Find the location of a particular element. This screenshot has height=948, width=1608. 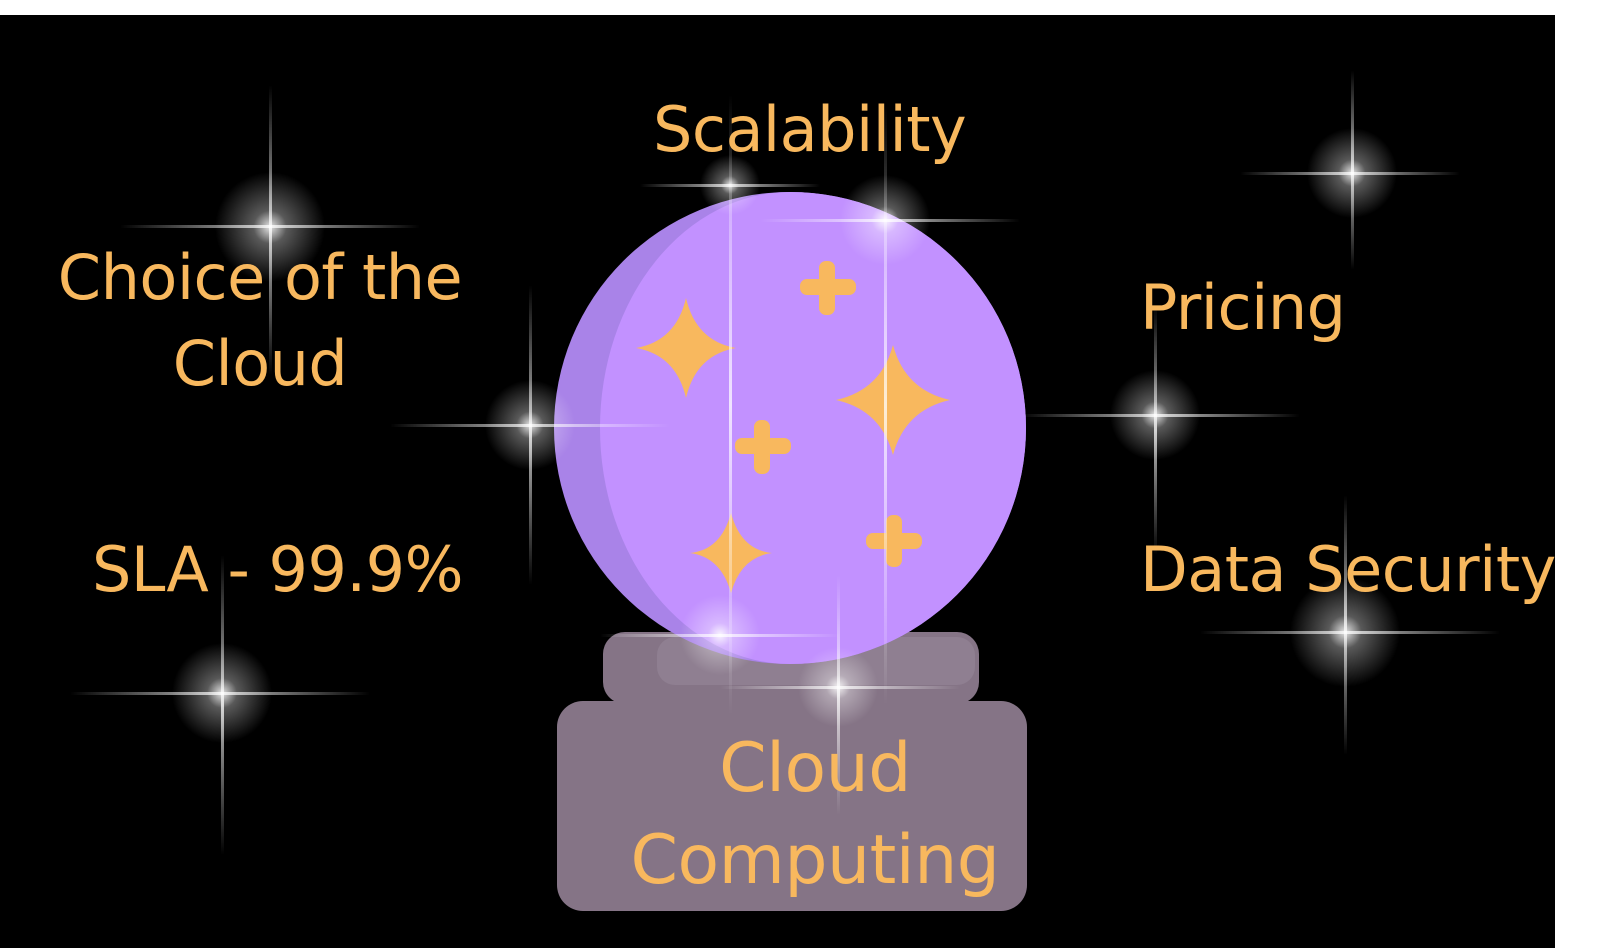

label-scalability: Scalability is located at coordinates (810, 129).